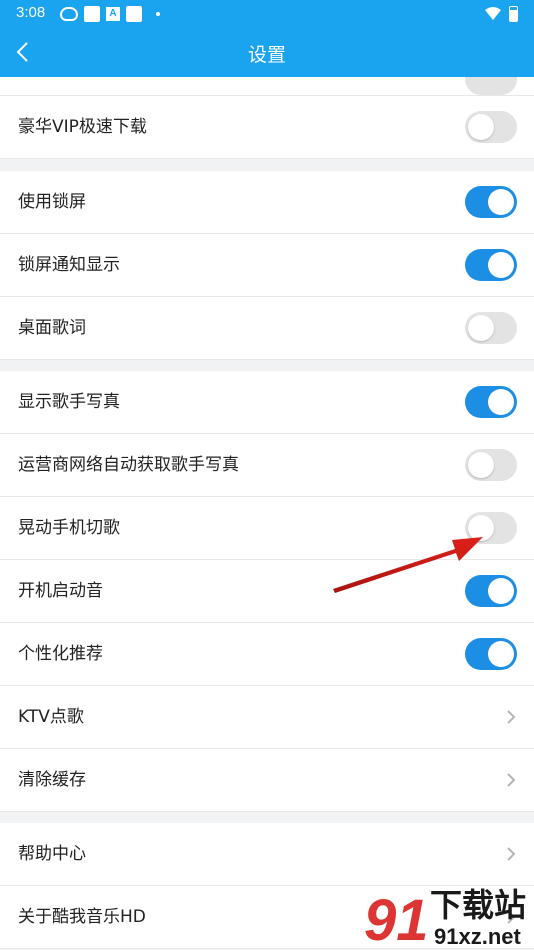 This screenshot has width=534, height=950. I want to click on settings-row-label: 桌面歌词, so click(52, 328).